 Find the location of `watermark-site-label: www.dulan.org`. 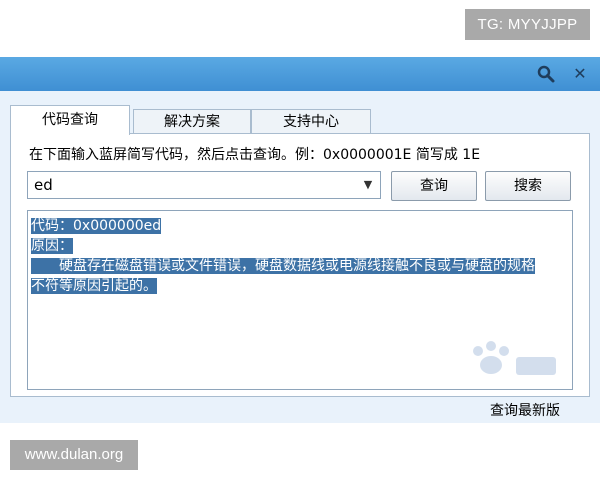

watermark-site-label: www.dulan.org is located at coordinates (74, 455).